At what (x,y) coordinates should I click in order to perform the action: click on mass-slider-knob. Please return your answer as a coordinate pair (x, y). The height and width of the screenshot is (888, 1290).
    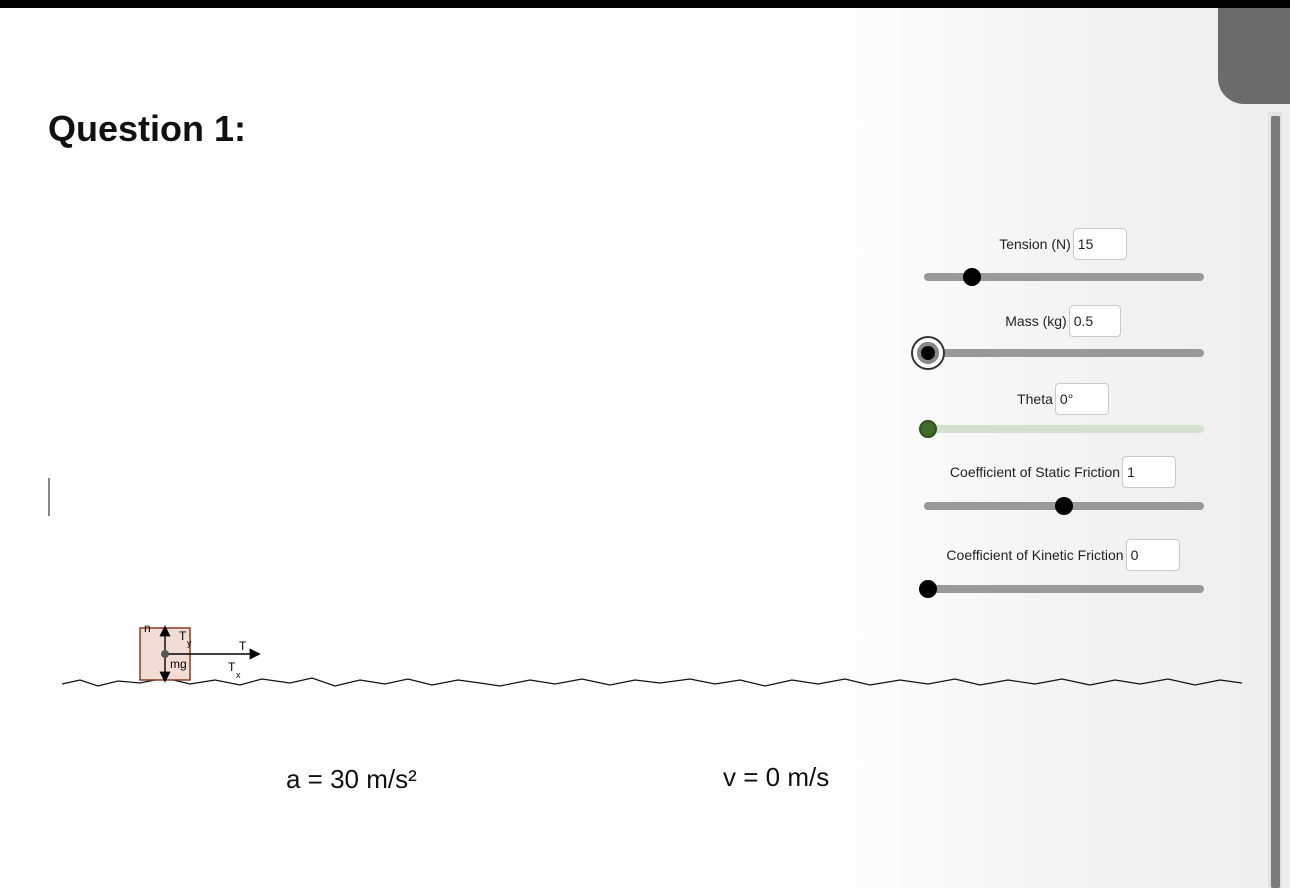
    Looking at the image, I should click on (928, 353).